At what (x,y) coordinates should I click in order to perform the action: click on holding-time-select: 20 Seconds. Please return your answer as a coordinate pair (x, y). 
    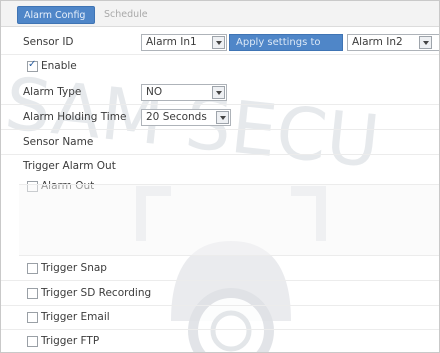
    Looking at the image, I should click on (186, 117).